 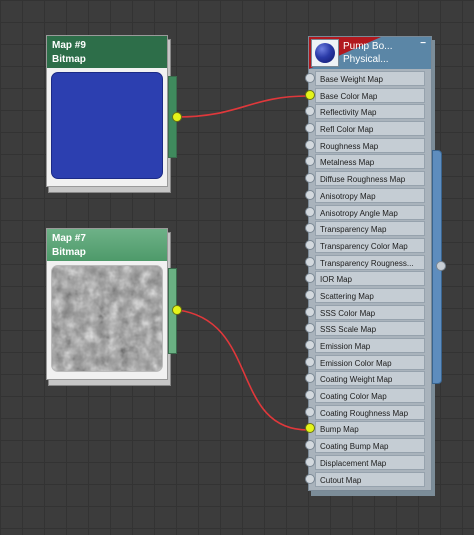 I want to click on map-slot-label: Refl Color Map, so click(x=370, y=129).